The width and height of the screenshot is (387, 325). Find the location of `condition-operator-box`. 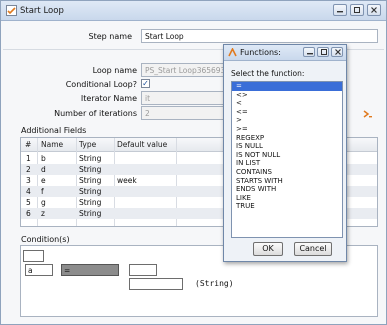

condition-operator-box is located at coordinates (33, 256).